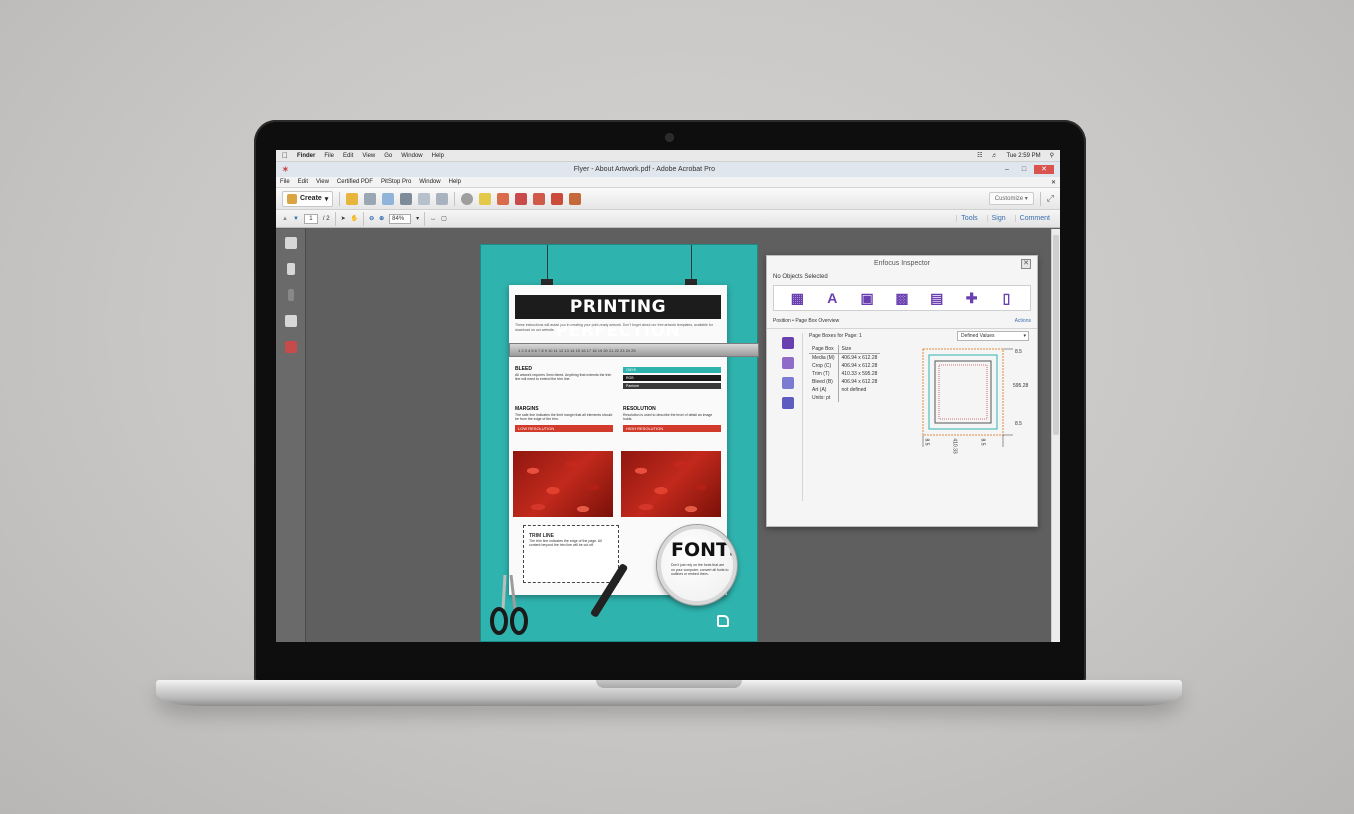 This screenshot has height=814, width=1354. What do you see at coordinates (442, 198) in the screenshot?
I see `email-icon` at bounding box center [442, 198].